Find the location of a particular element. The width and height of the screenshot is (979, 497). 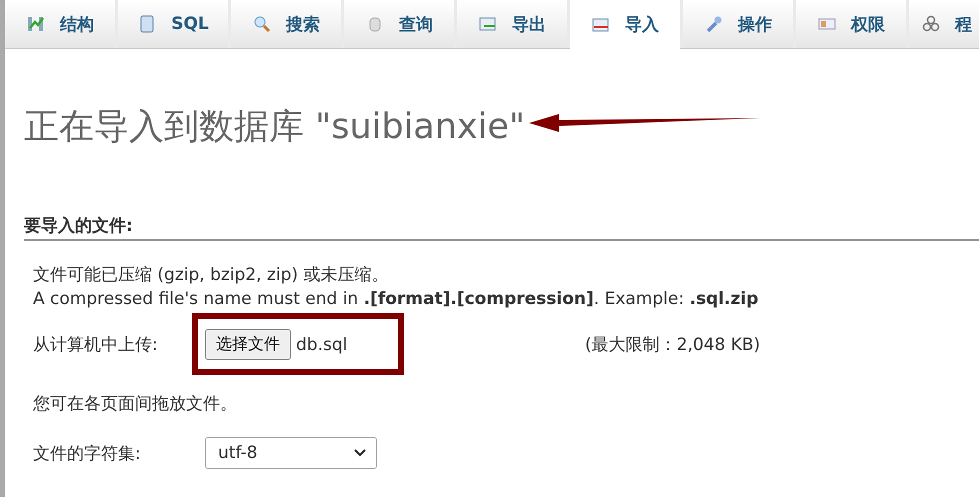

chevron-down-icon is located at coordinates (360, 453).